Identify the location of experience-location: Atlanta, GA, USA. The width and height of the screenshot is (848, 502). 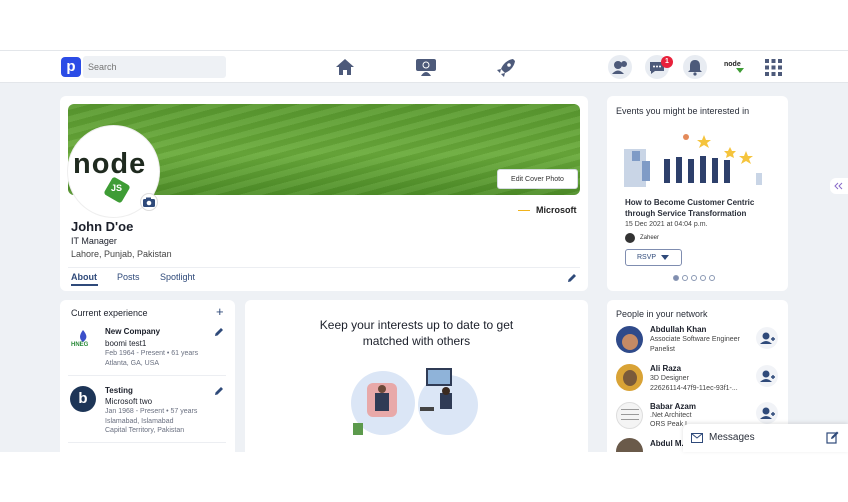
(132, 363).